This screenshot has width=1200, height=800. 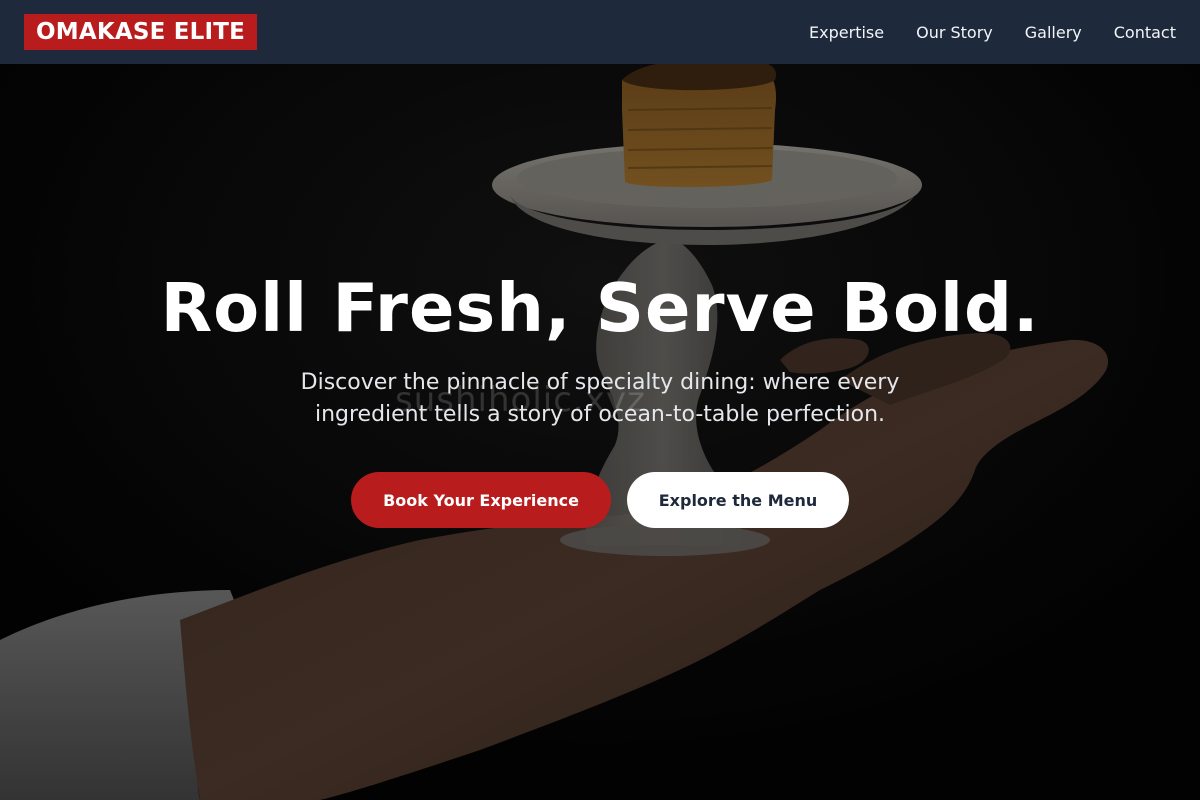 I want to click on nav-link-our-story: Our Story, so click(x=954, y=32).